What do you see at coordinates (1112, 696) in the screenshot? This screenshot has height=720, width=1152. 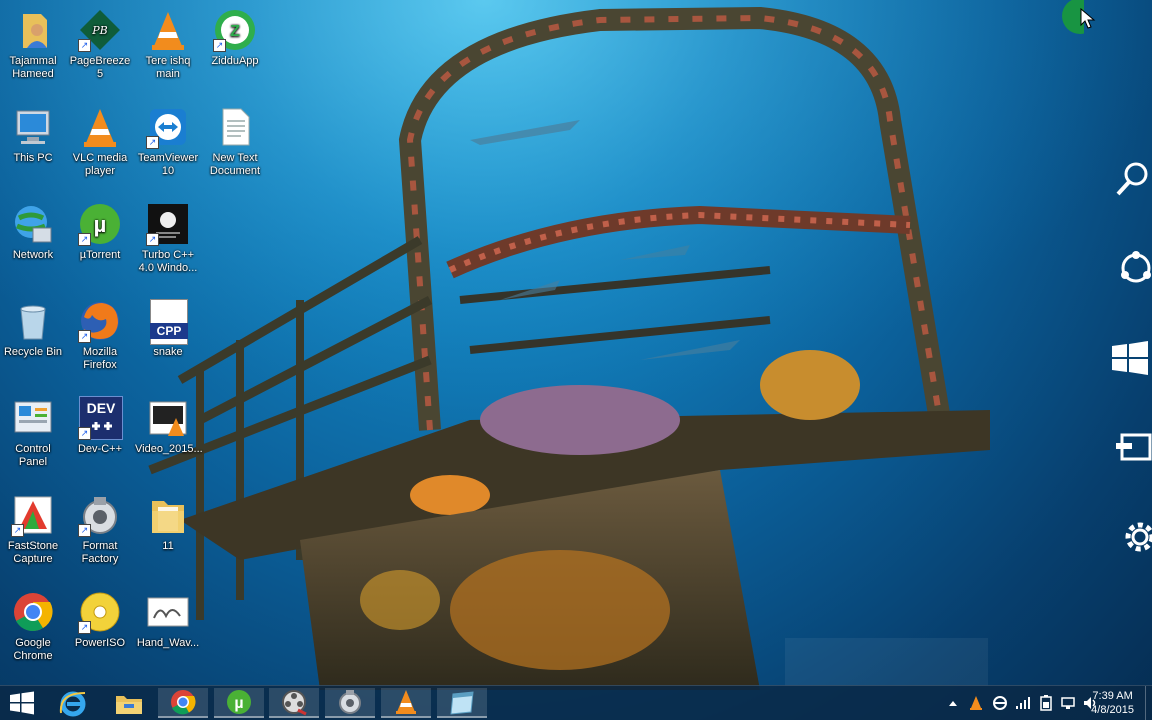 I see `clock-time: 7:39 AM` at bounding box center [1112, 696].